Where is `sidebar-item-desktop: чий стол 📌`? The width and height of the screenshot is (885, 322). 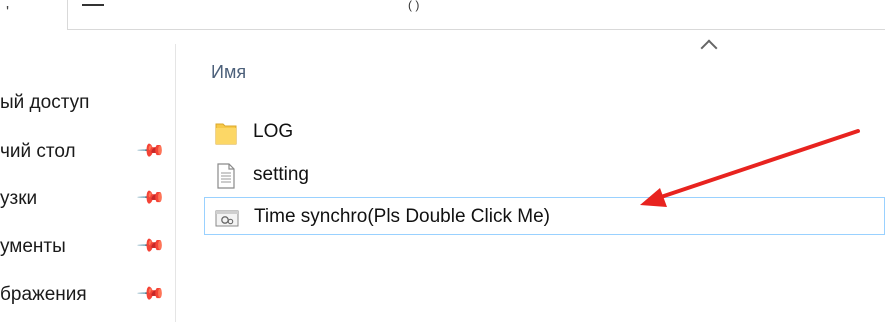 sidebar-item-desktop: чий стол 📌 is located at coordinates (87, 152).